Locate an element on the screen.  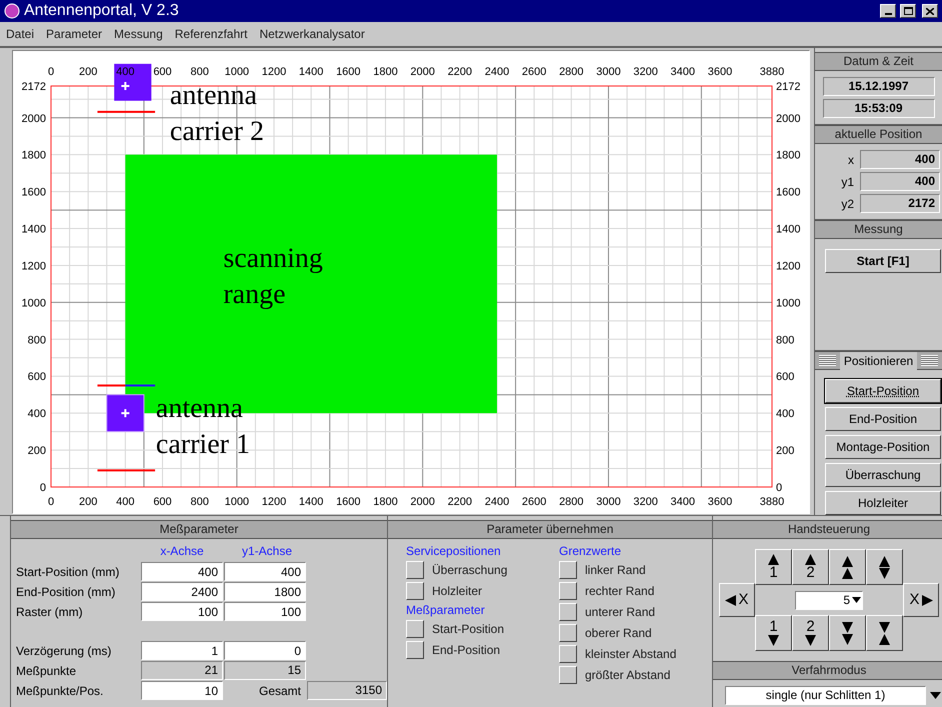
position-button: Montage-Position is located at coordinates (883, 447).